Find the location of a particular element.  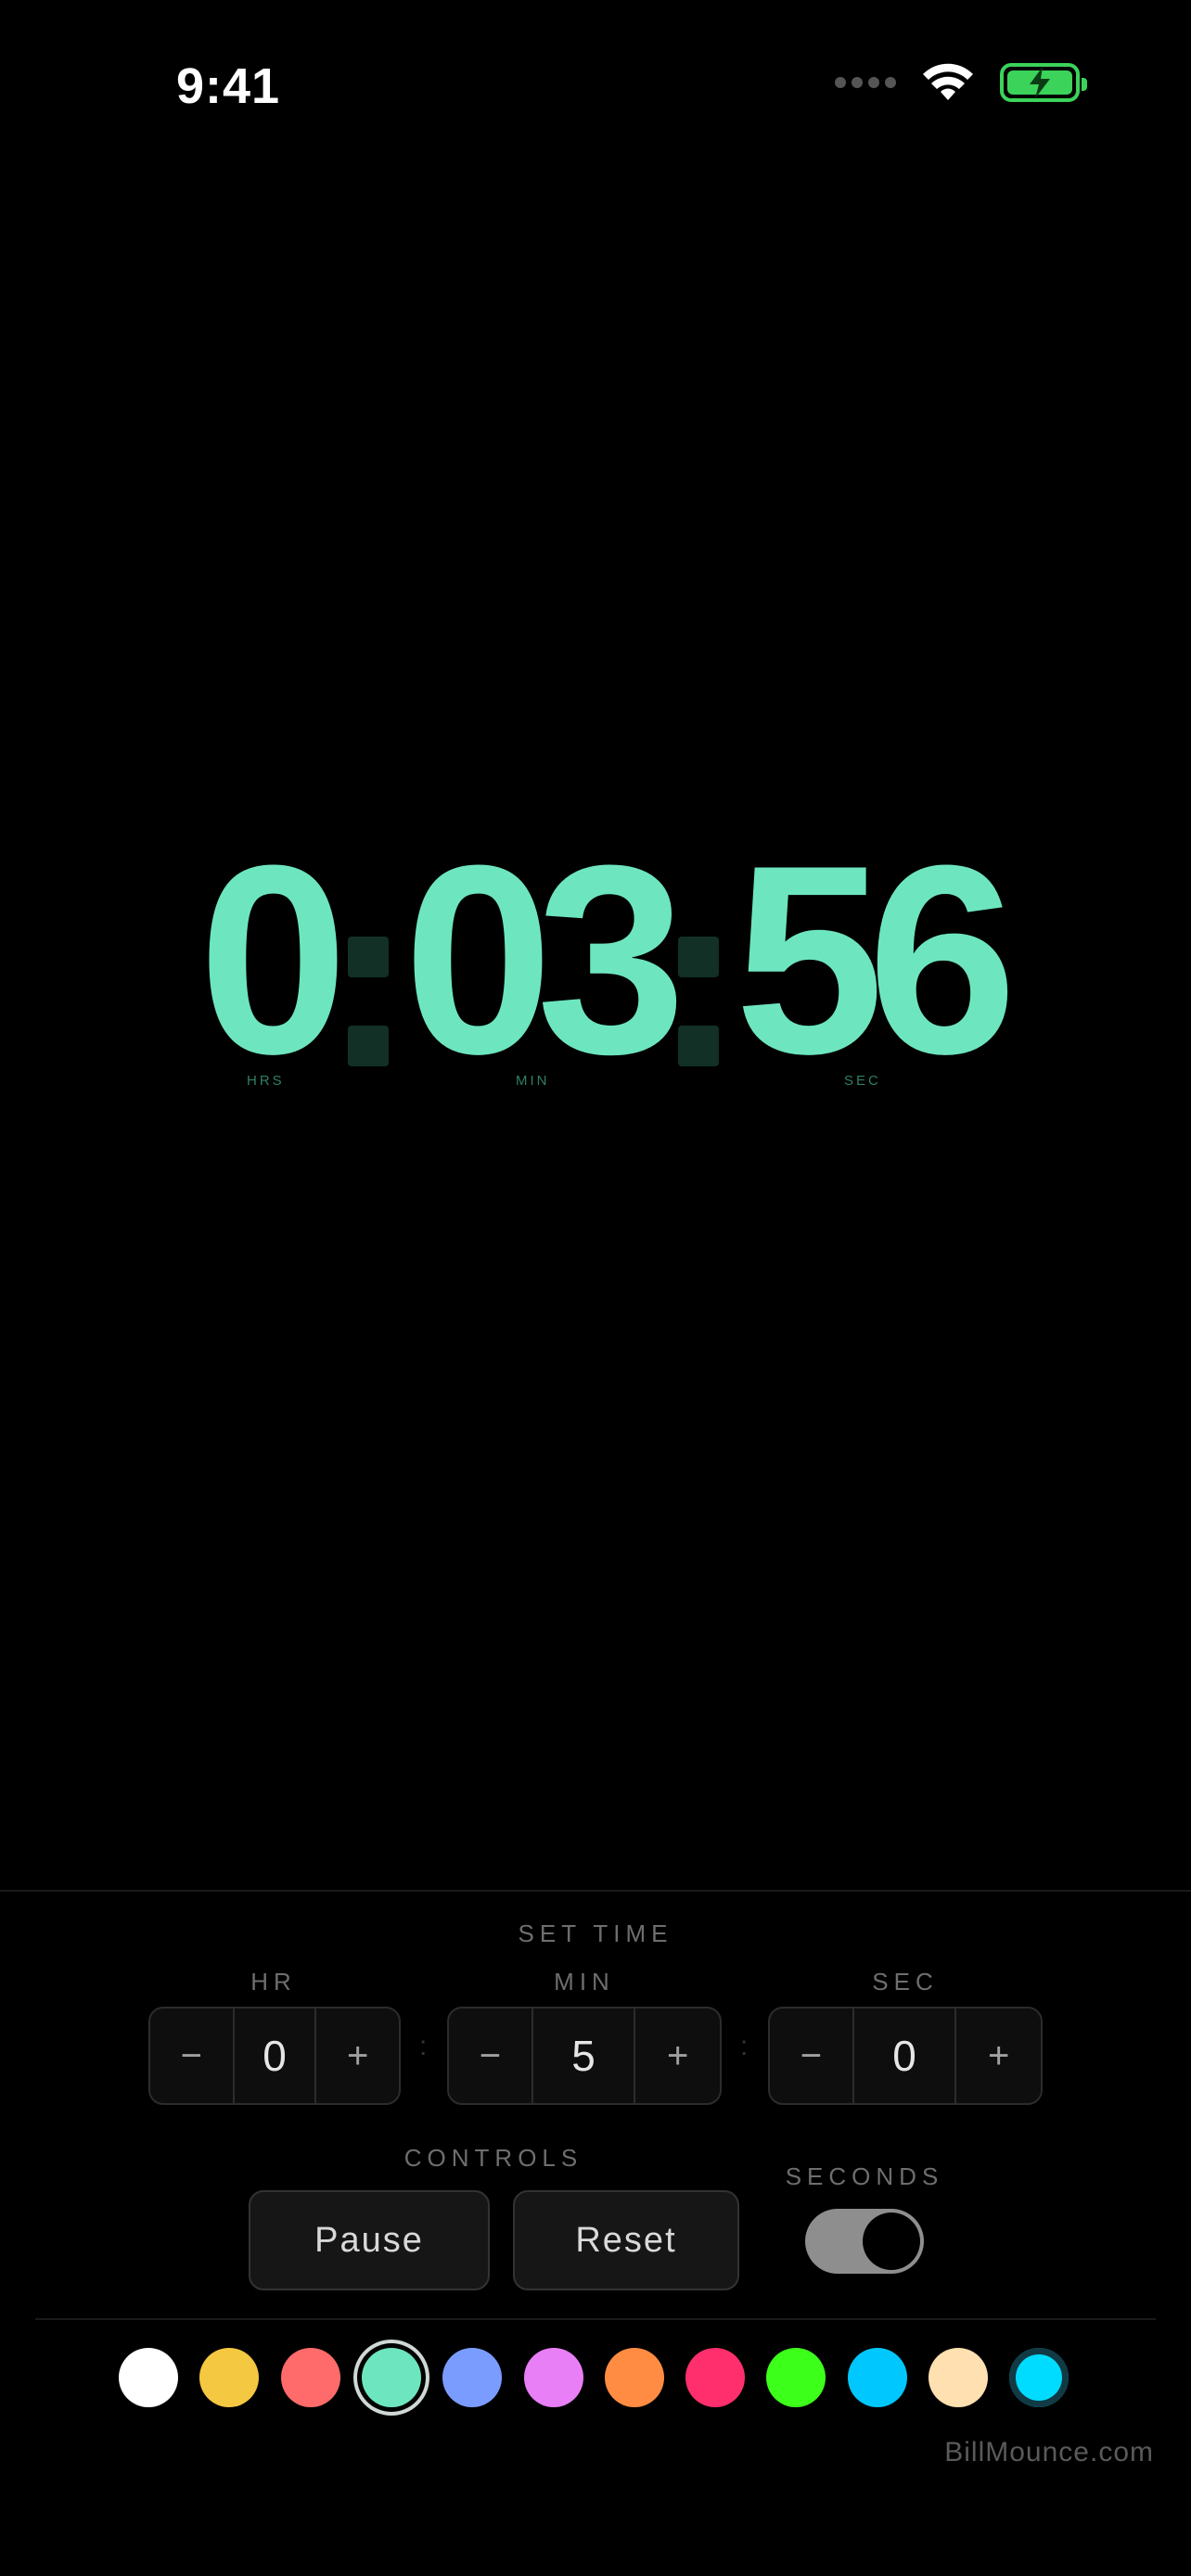

controls-title: CONTROLS is located at coordinates (493, 2158).